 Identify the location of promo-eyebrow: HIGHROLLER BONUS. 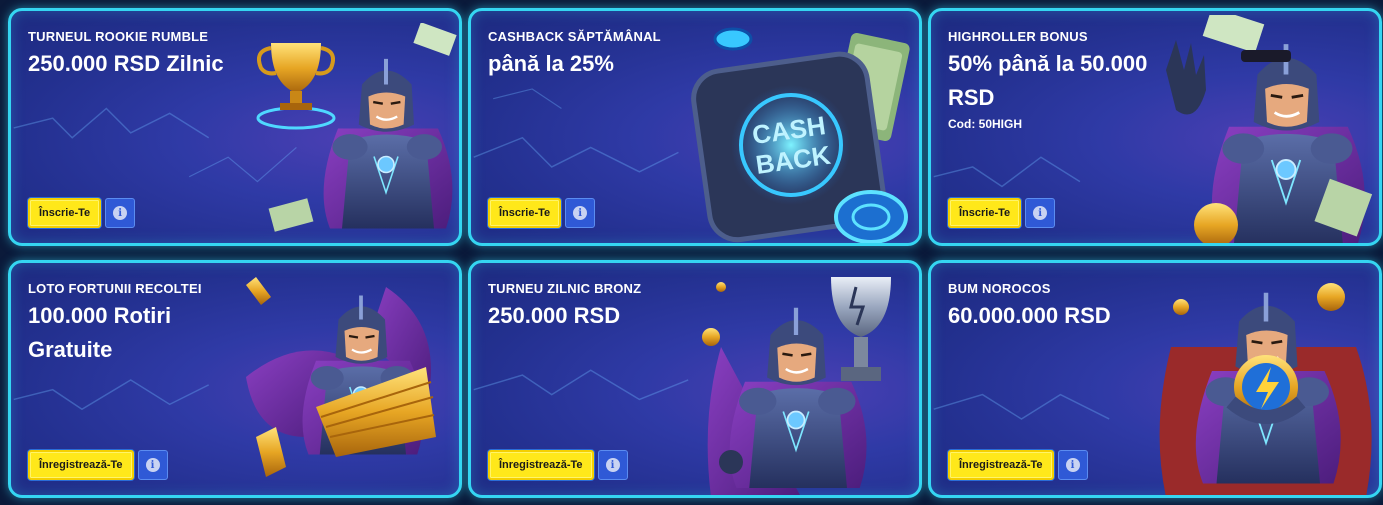
(1018, 36).